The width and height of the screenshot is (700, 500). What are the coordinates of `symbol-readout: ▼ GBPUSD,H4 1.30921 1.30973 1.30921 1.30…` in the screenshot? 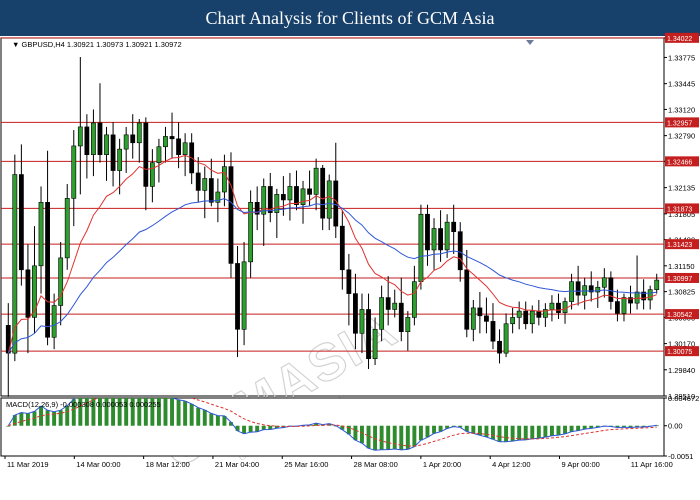 It's located at (97, 44).